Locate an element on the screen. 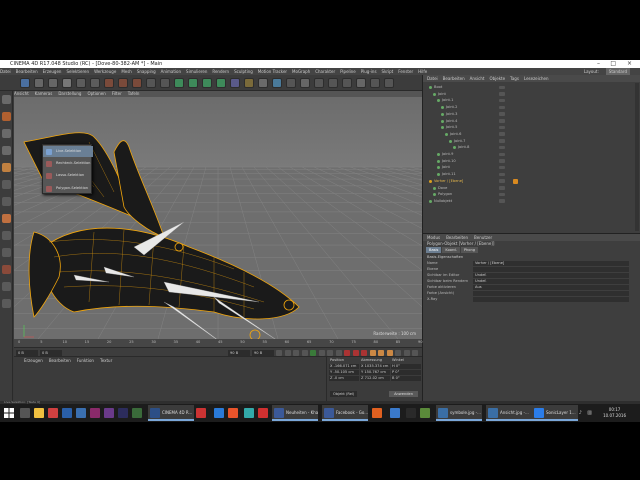 This screenshot has height=480, width=640. object-manager-menu-item: Ansicht is located at coordinates (477, 78).